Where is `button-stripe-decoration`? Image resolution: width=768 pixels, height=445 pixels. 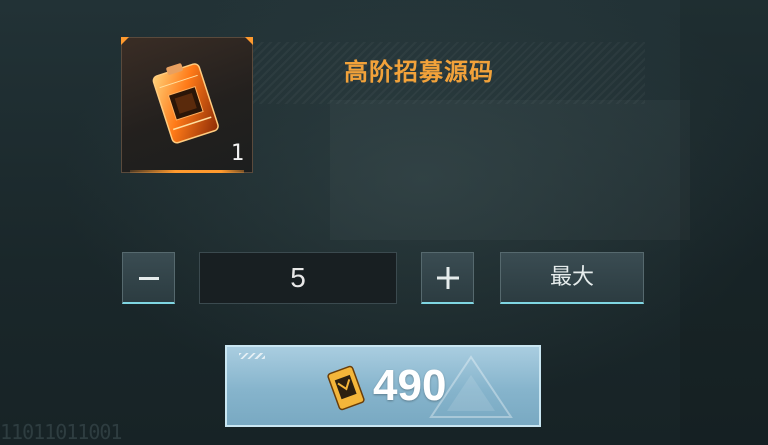 button-stripe-decoration is located at coordinates (252, 356).